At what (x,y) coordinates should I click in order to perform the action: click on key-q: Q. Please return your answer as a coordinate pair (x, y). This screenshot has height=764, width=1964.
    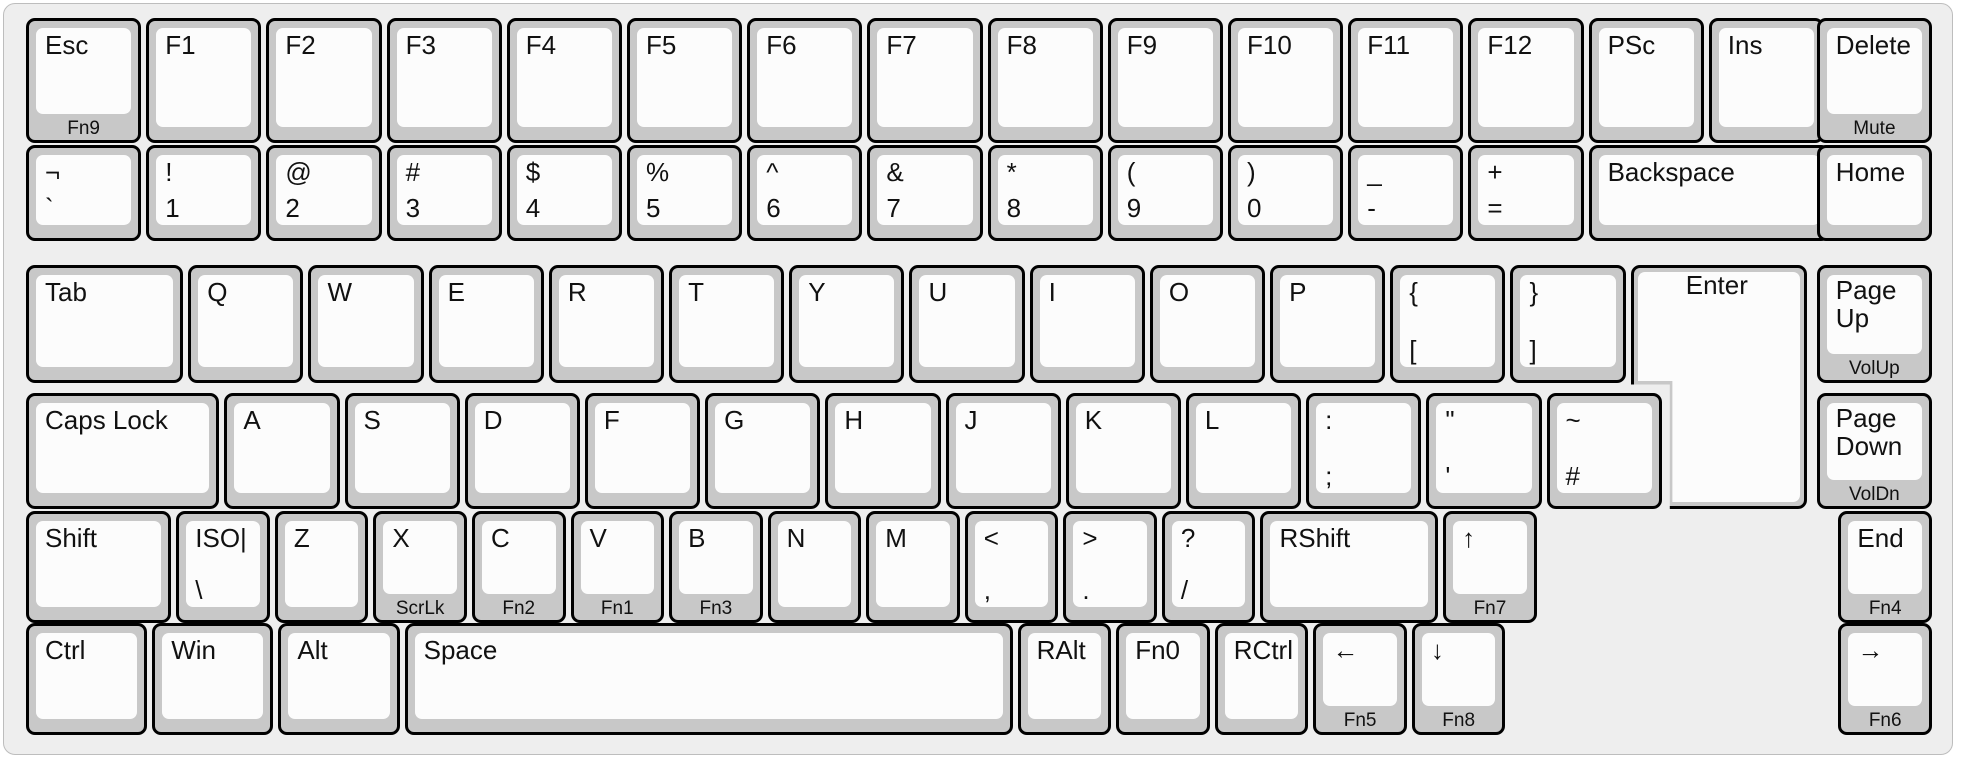
    Looking at the image, I should click on (246, 324).